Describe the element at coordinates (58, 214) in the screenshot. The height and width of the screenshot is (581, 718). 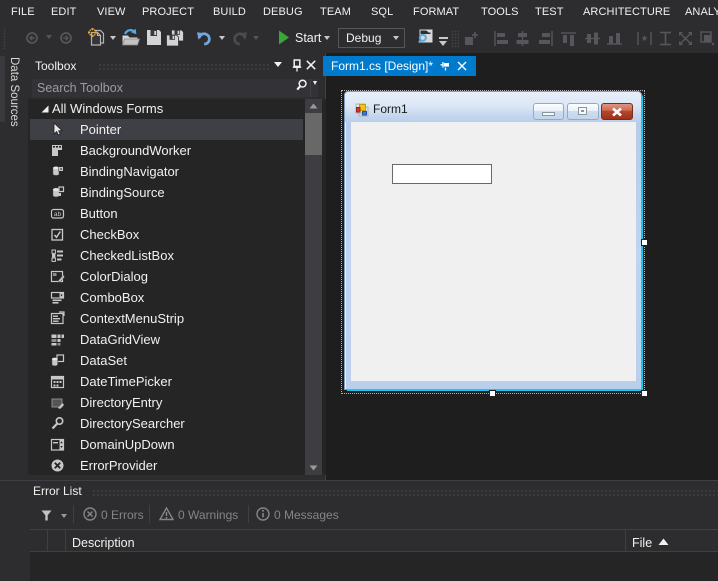
I see `svg-text: ab` at that location.